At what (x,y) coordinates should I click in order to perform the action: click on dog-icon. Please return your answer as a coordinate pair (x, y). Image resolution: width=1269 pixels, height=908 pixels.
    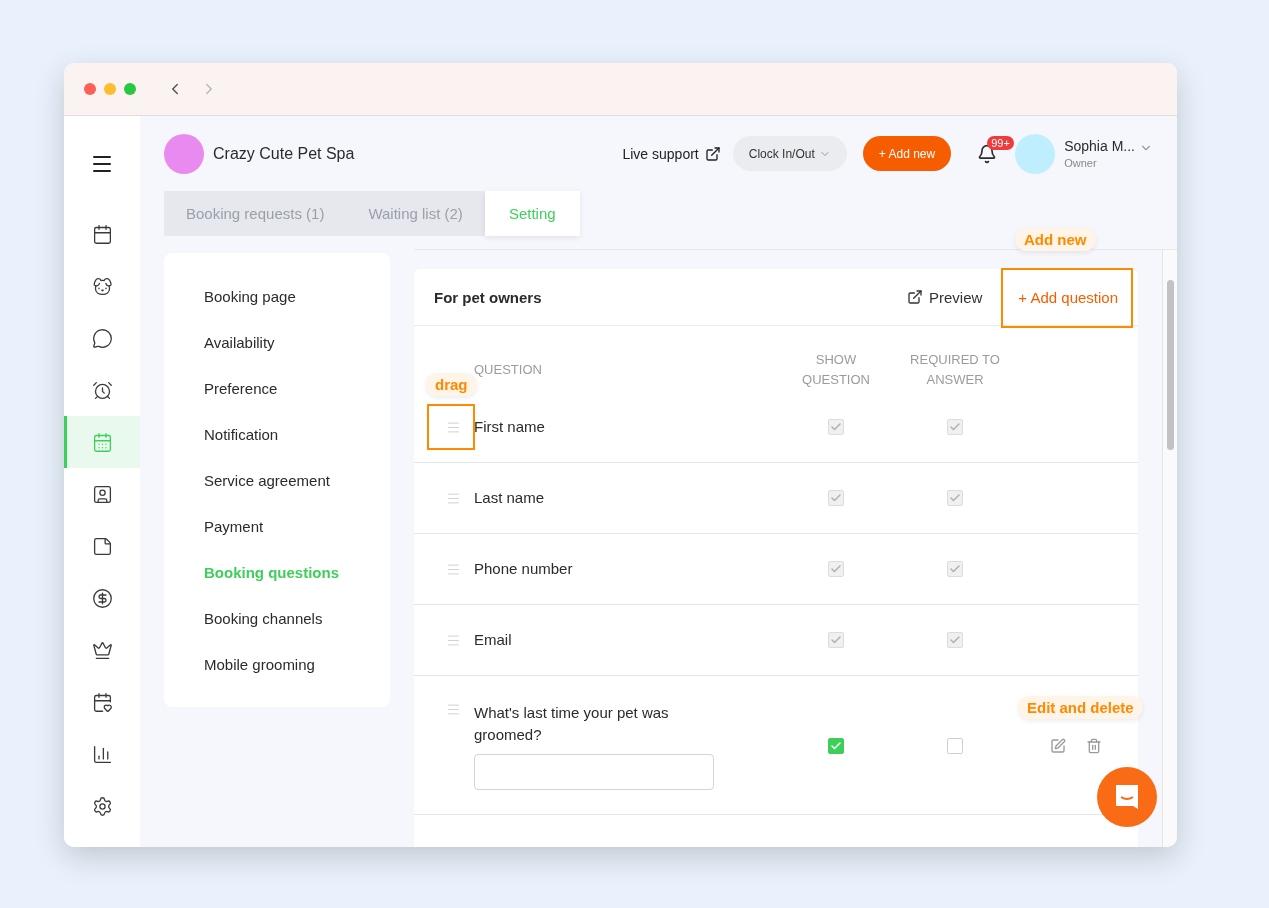
    Looking at the image, I should click on (102, 286).